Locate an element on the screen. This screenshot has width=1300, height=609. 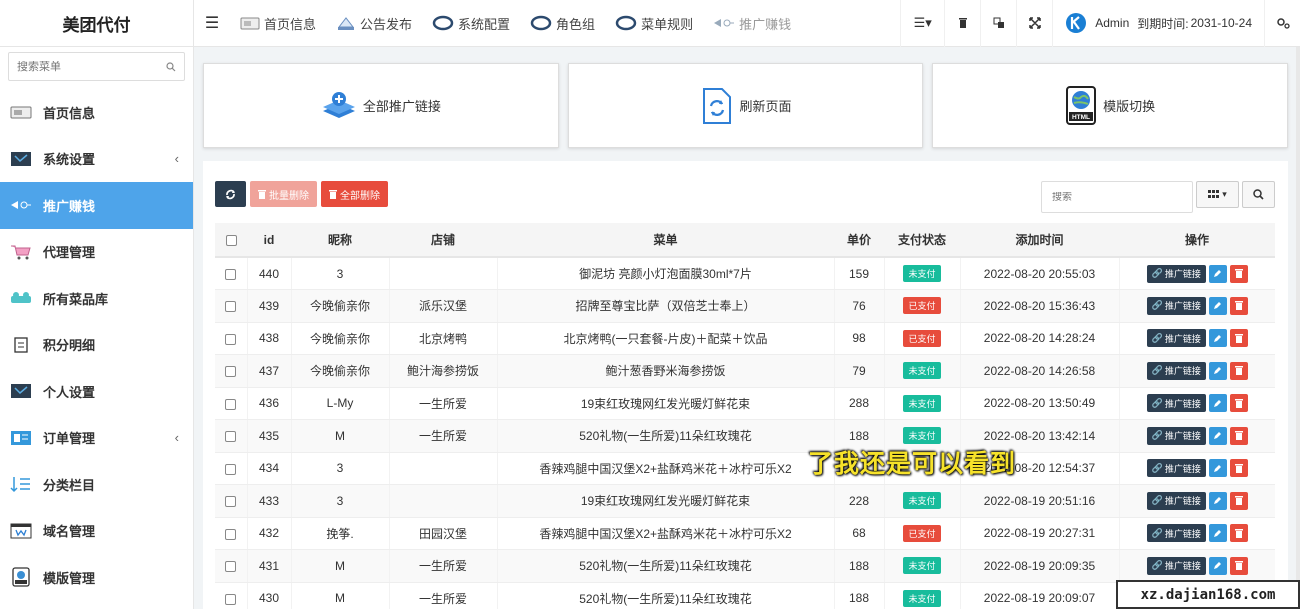
search-icon is located at coordinates (171, 66).